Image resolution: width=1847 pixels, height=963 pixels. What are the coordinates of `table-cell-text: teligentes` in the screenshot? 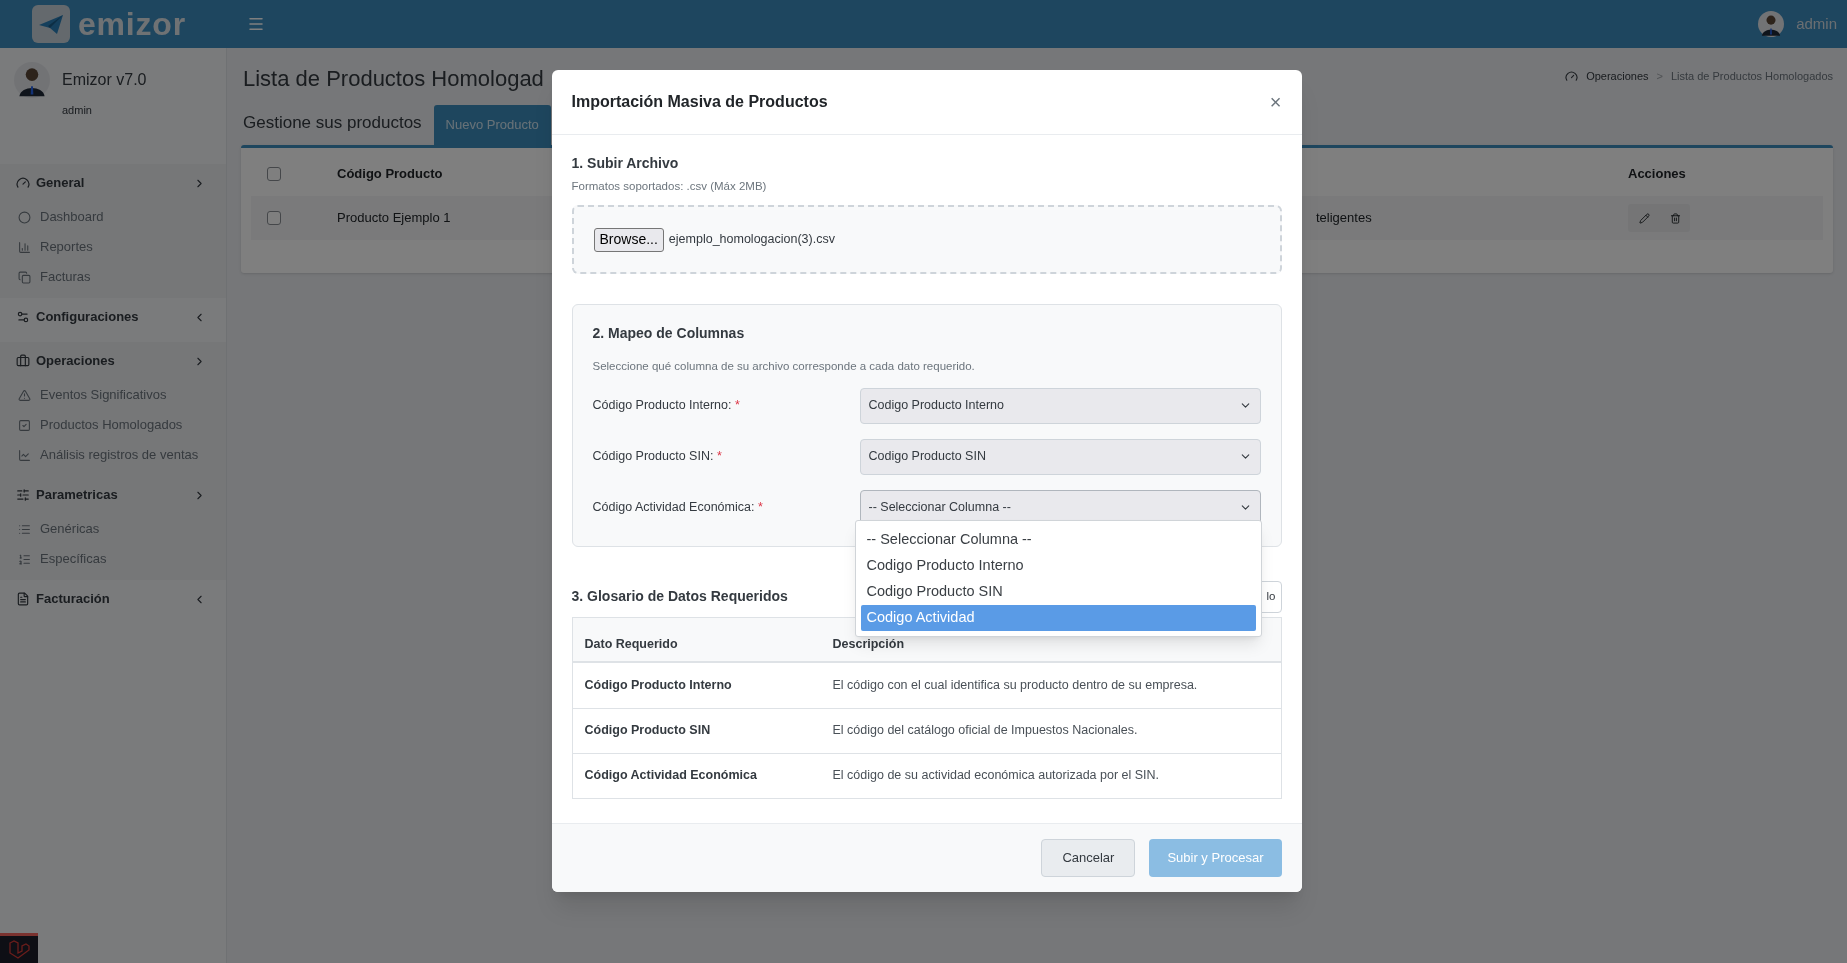 It's located at (1344, 218).